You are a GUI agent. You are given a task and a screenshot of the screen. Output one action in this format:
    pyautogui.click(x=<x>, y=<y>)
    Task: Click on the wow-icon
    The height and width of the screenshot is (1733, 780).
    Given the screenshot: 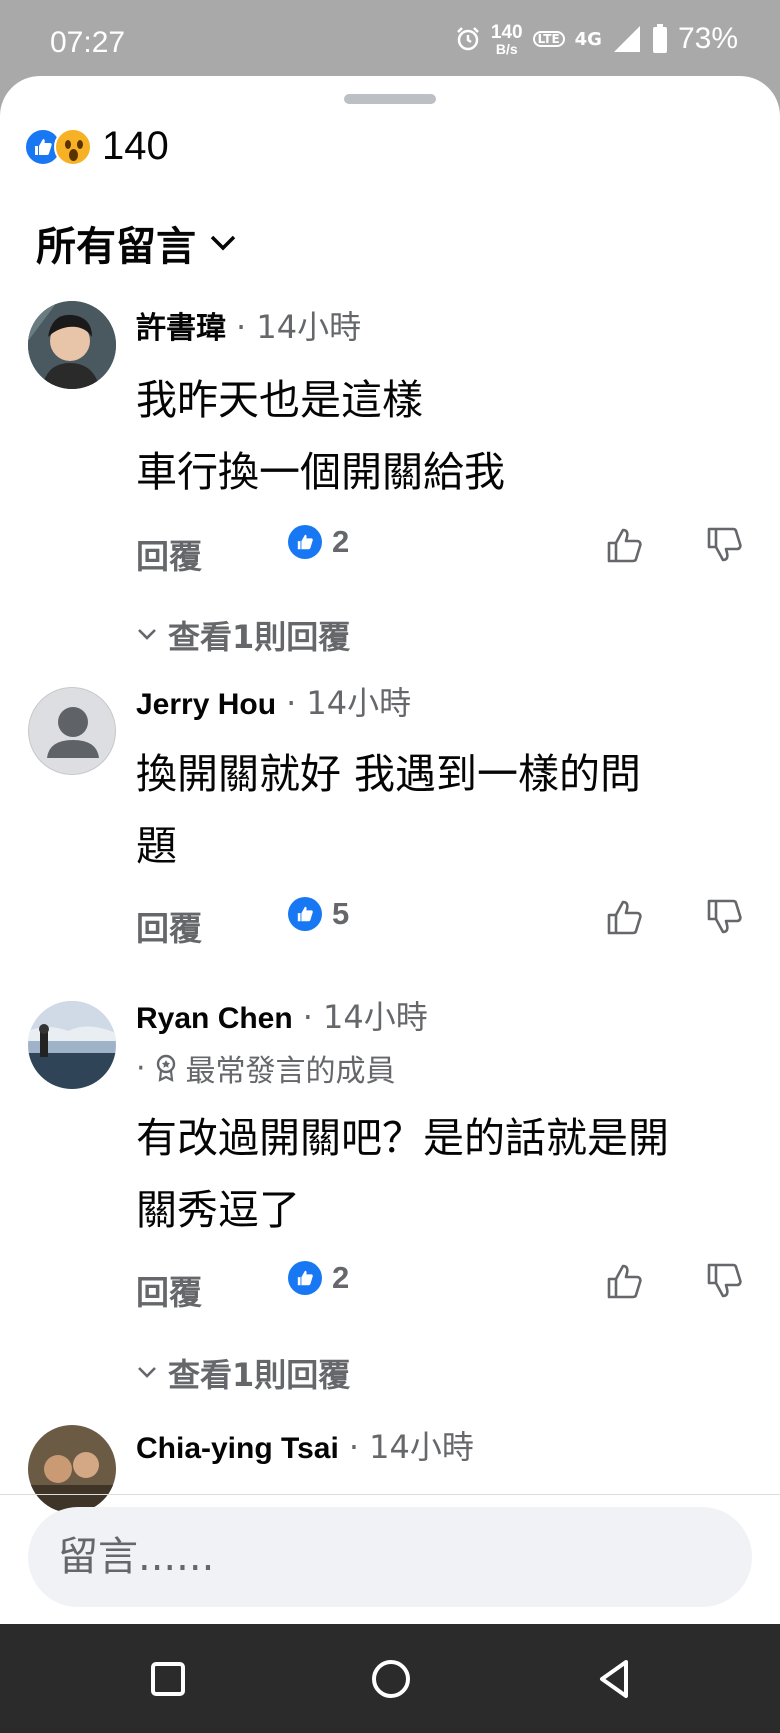 What is the action you would take?
    pyautogui.click(x=73, y=146)
    